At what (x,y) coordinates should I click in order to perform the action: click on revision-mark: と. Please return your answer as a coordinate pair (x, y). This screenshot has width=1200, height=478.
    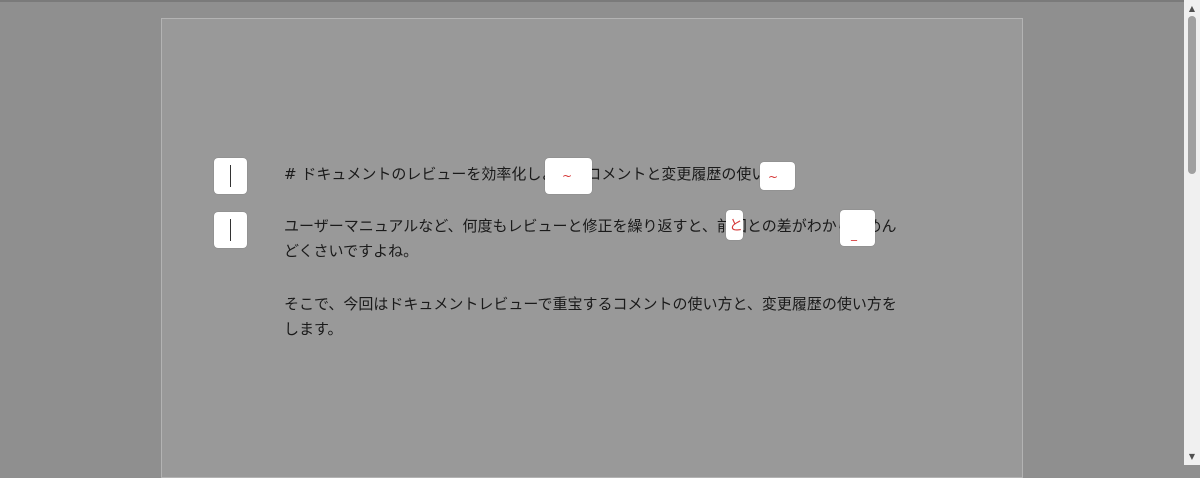
    Looking at the image, I should click on (734, 225).